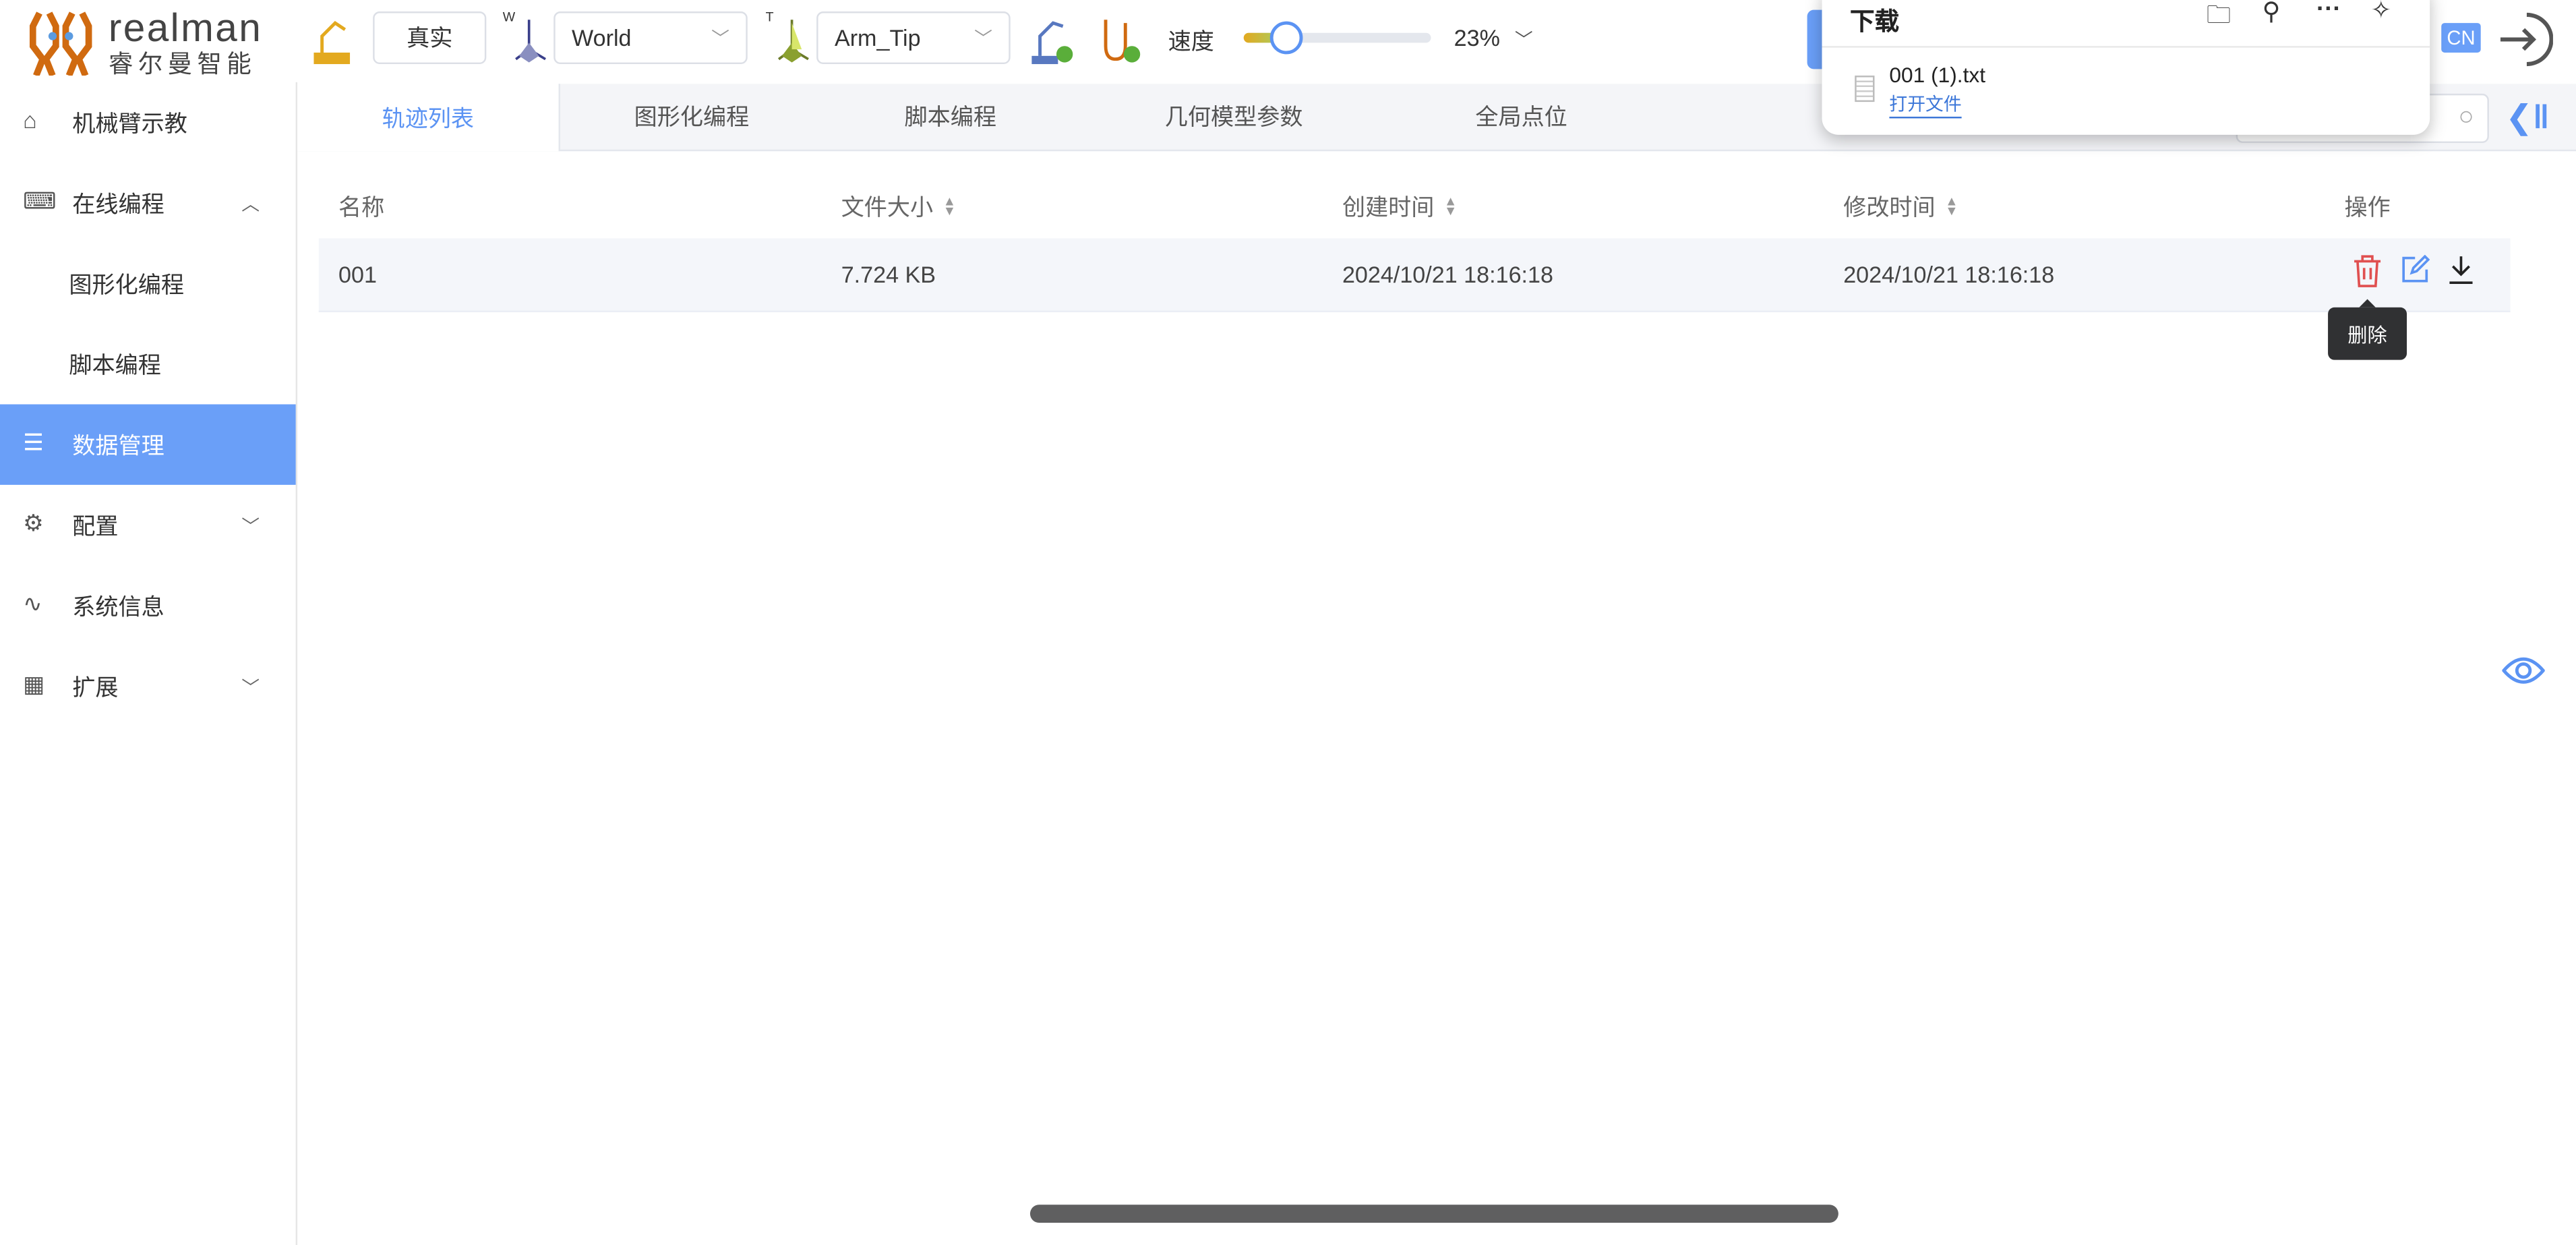  What do you see at coordinates (530, 42) in the screenshot?
I see `work-frame-axis-icon` at bounding box center [530, 42].